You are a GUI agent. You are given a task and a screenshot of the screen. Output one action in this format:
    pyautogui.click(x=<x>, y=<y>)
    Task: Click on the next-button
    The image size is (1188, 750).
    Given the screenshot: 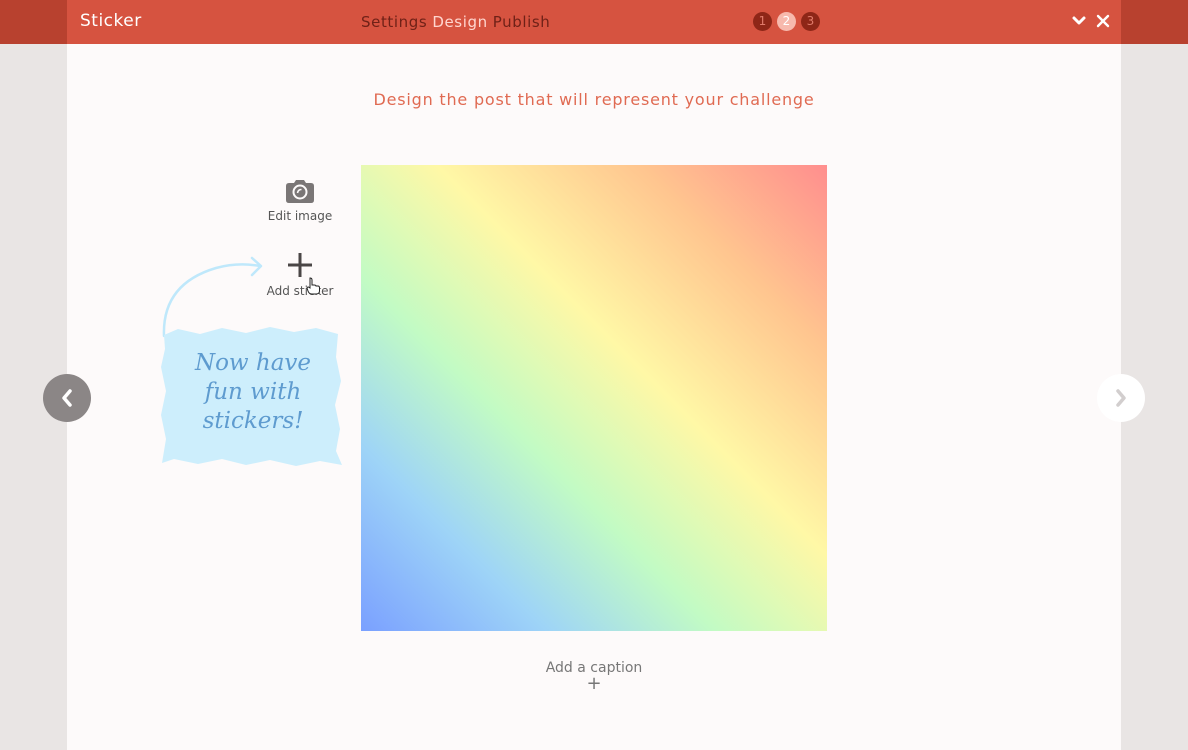 What is the action you would take?
    pyautogui.click(x=1121, y=398)
    